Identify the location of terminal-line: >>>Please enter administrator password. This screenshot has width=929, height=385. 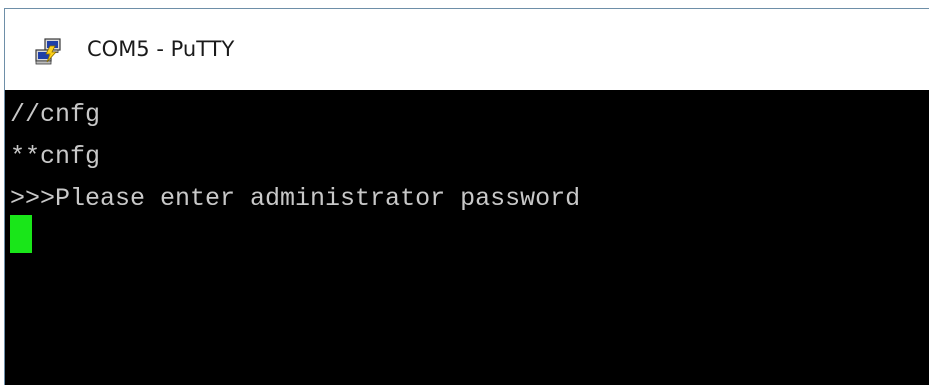
(295, 198).